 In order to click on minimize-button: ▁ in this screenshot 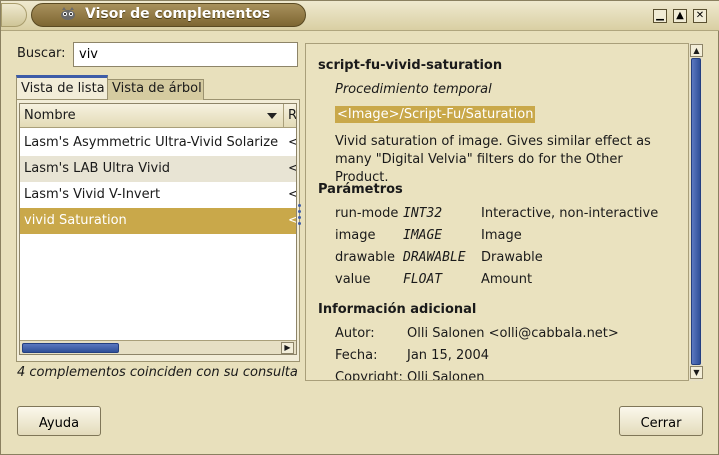, I will do `click(660, 16)`.